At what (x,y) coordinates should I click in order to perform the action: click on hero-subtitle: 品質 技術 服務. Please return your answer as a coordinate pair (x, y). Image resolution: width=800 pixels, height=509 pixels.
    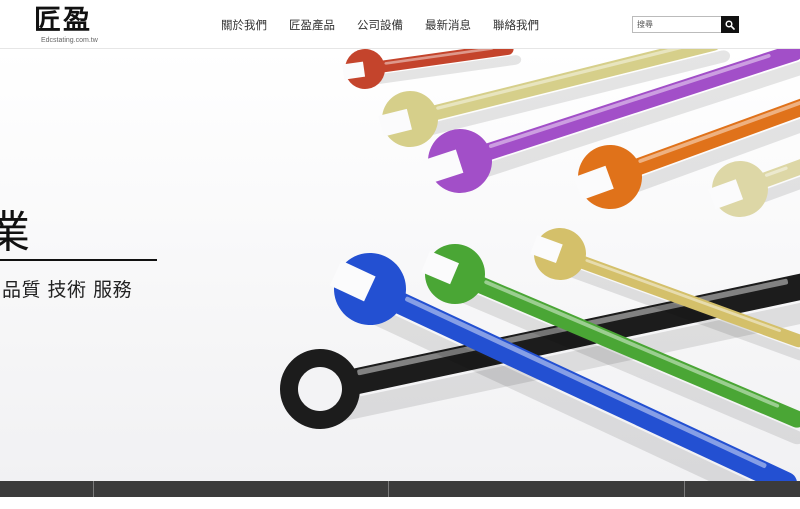
    Looking at the image, I should click on (67, 290).